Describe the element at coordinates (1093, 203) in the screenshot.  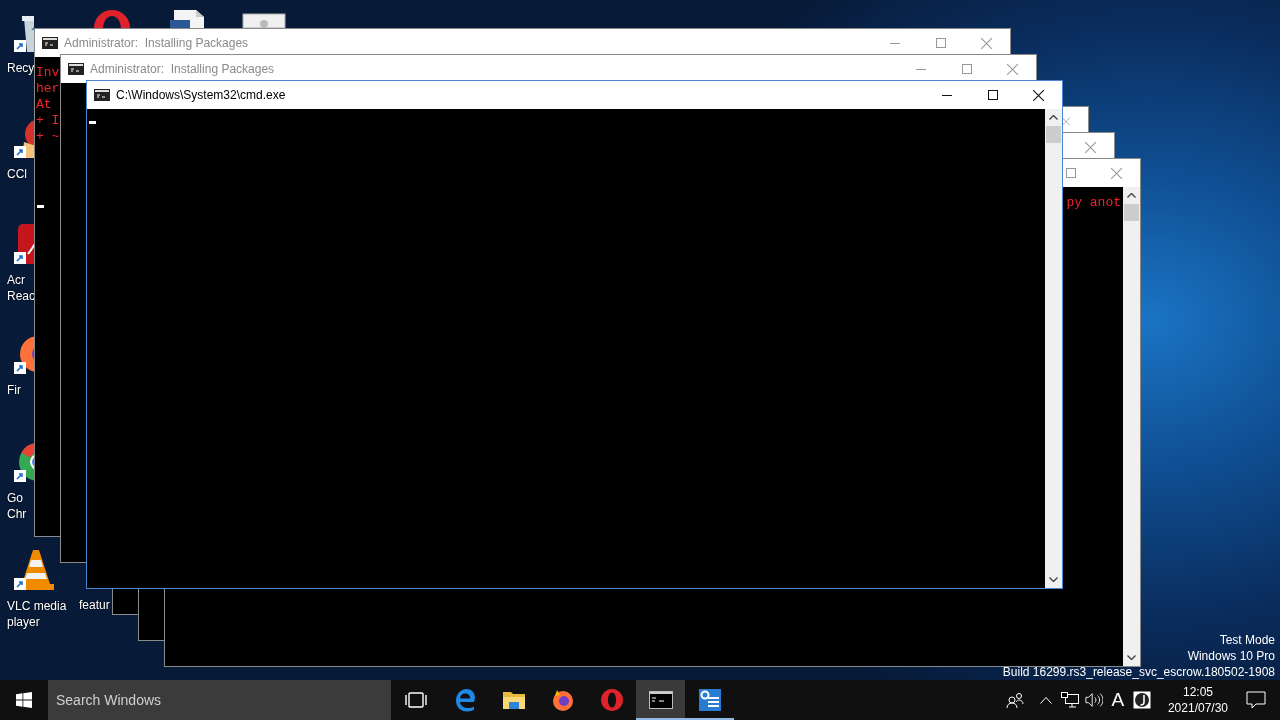
I see `console-line: py anot` at that location.